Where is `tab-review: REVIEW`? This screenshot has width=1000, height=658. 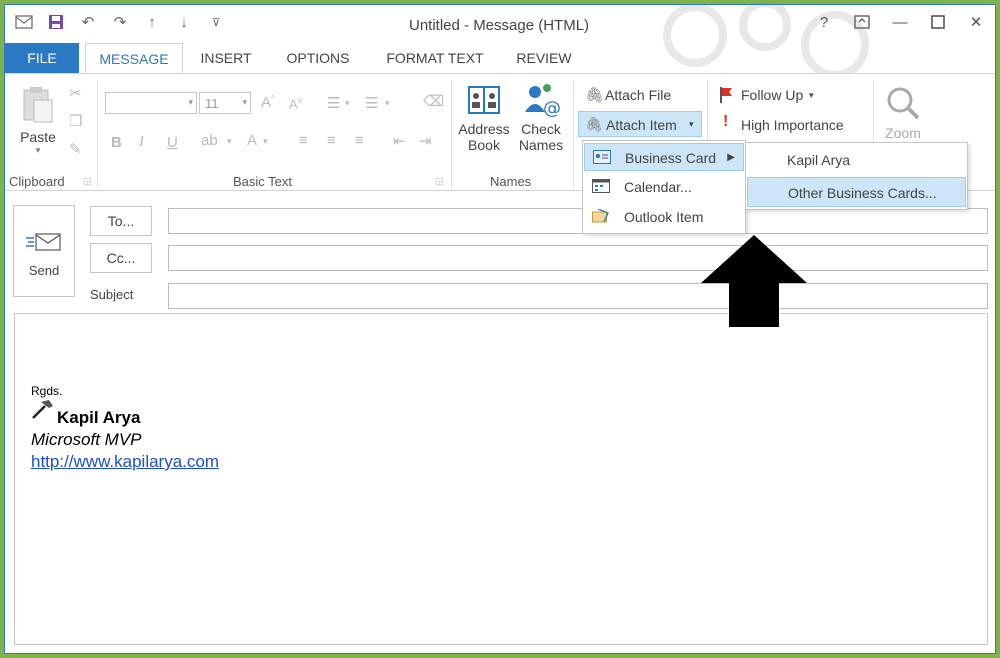
tab-review: REVIEW is located at coordinates (544, 58).